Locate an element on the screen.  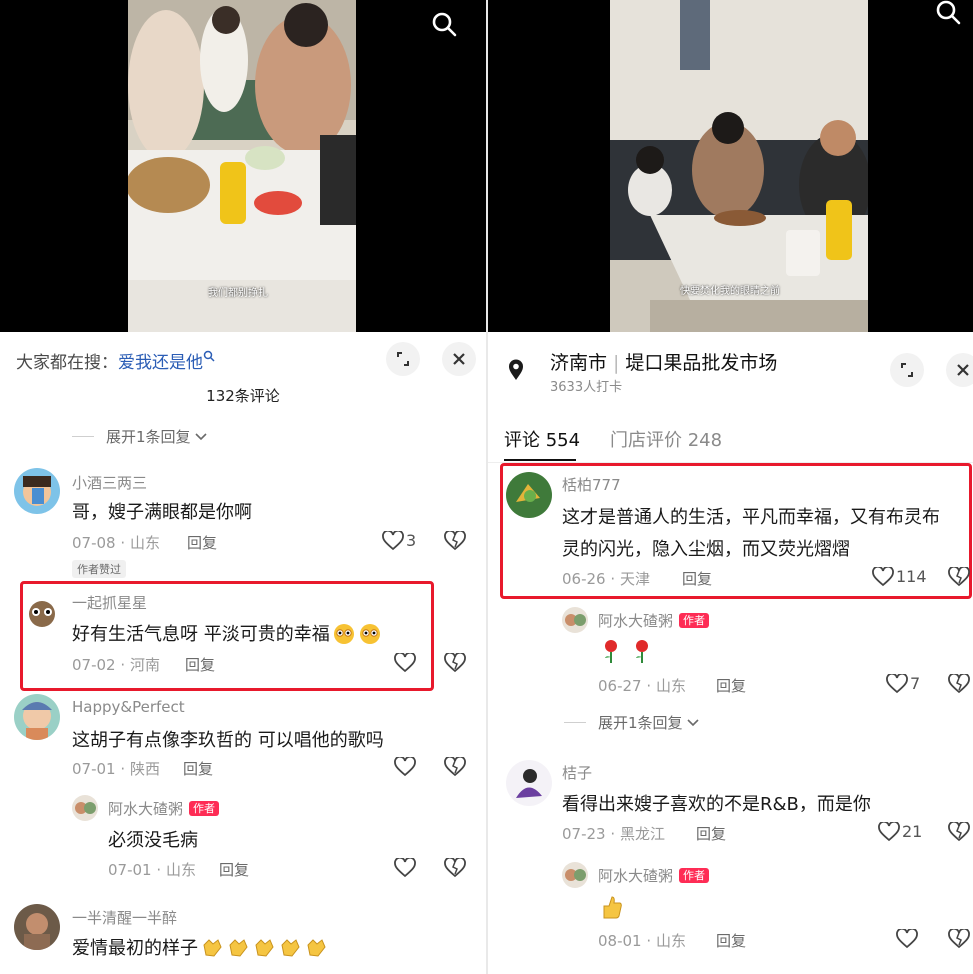
reply-date: 08-01 is located at coordinates (620, 941).